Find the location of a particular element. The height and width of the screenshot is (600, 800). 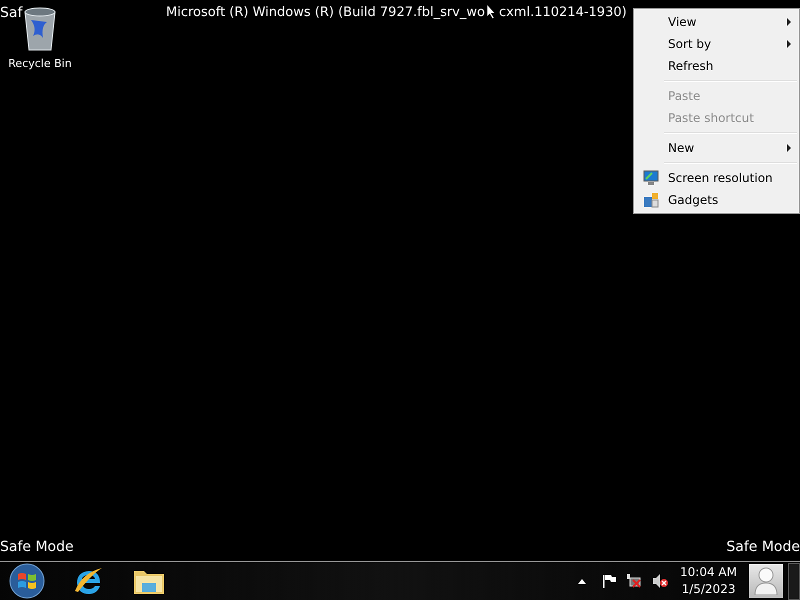

browser-icon is located at coordinates (88, 581).